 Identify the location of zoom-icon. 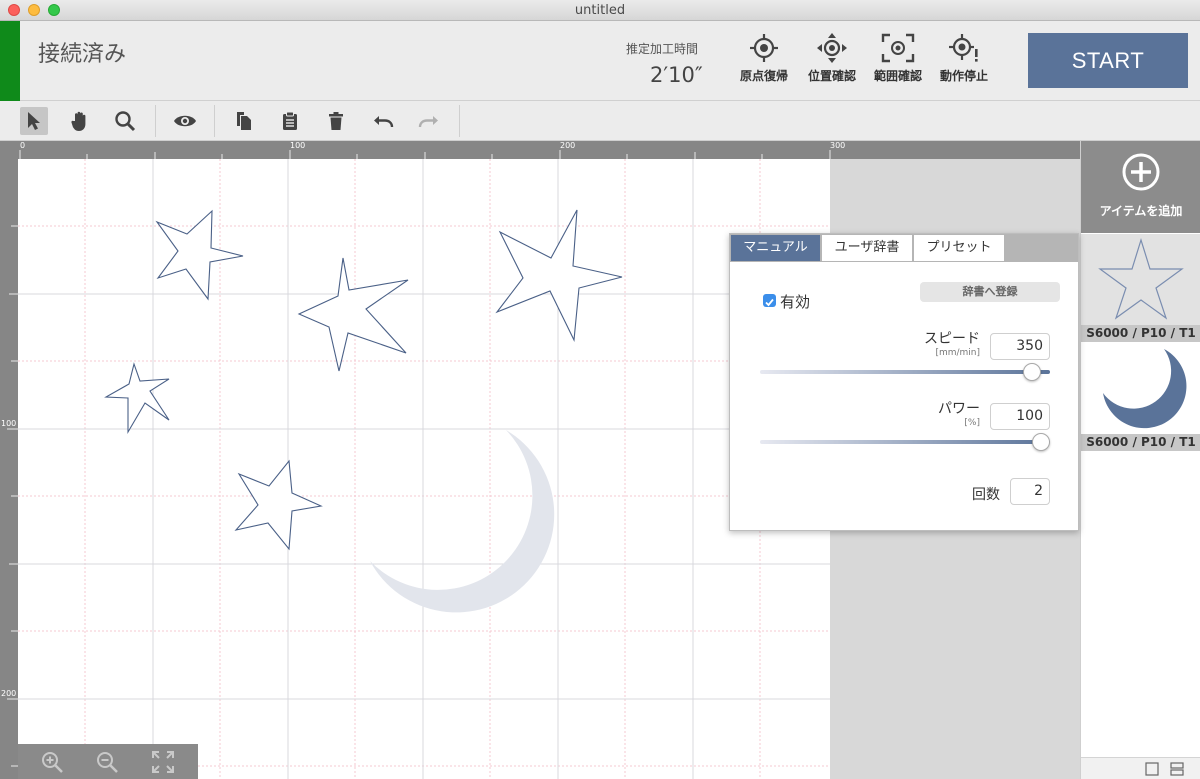
(125, 121).